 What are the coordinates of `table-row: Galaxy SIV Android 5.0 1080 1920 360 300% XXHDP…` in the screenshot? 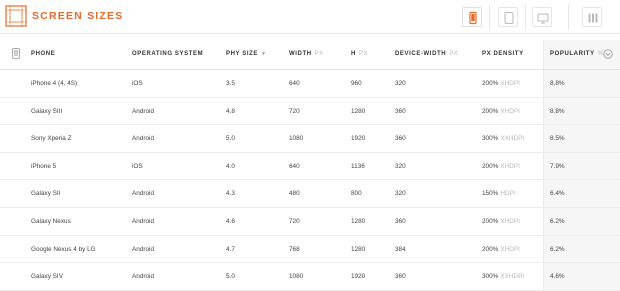 It's located at (310, 277).